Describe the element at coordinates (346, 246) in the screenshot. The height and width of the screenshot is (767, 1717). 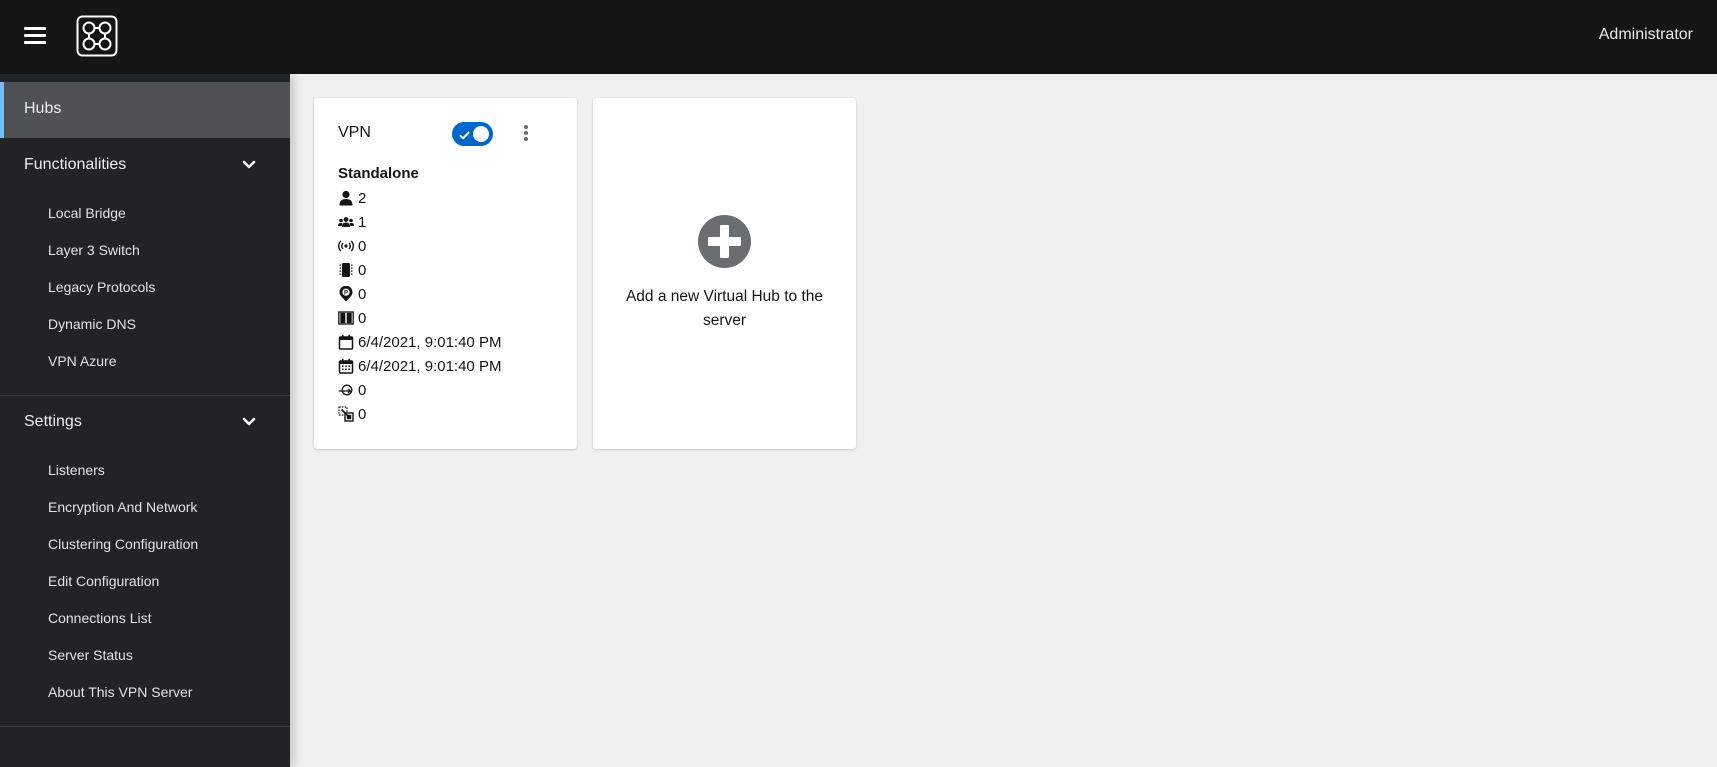
I see `broadcast-icon` at that location.